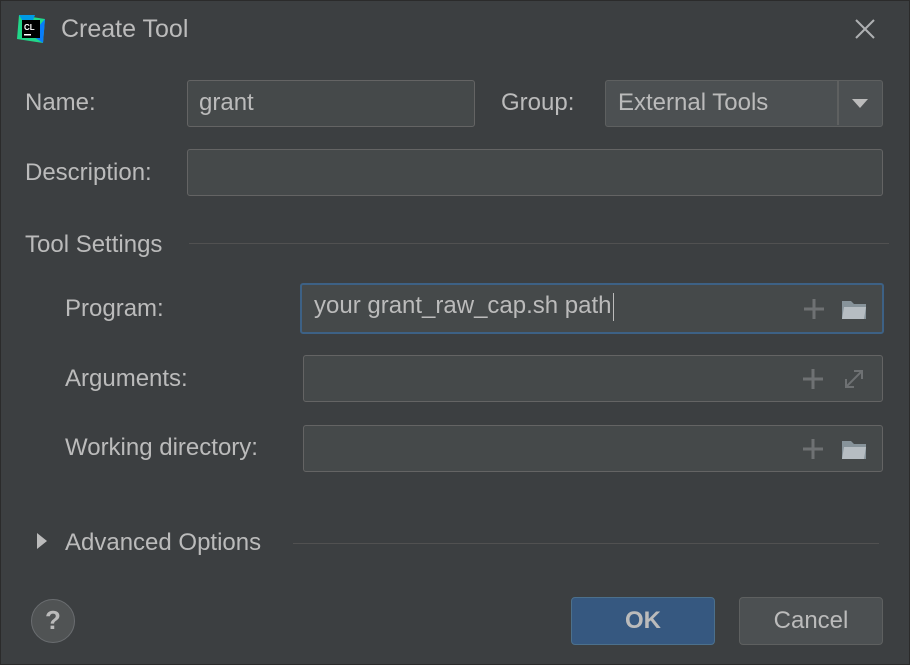 This screenshot has height=665, width=910. What do you see at coordinates (613, 306) in the screenshot?
I see `text-caret` at bounding box center [613, 306].